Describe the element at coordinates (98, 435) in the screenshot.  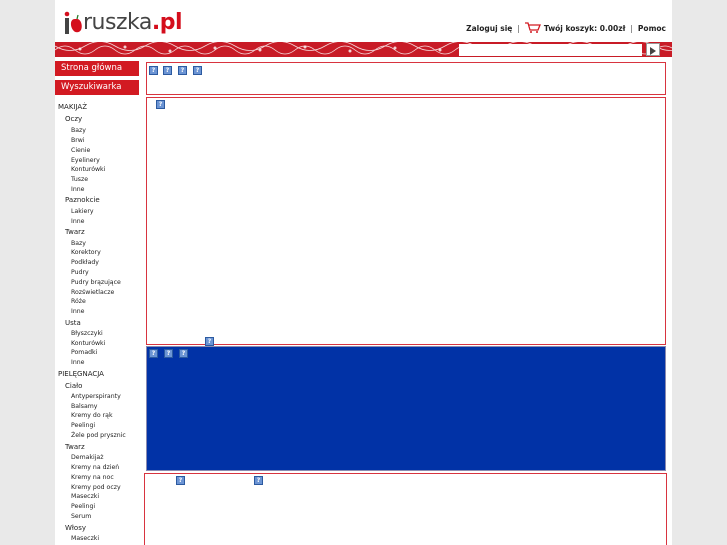
I see `category-link: Żele pod prysznic` at that location.